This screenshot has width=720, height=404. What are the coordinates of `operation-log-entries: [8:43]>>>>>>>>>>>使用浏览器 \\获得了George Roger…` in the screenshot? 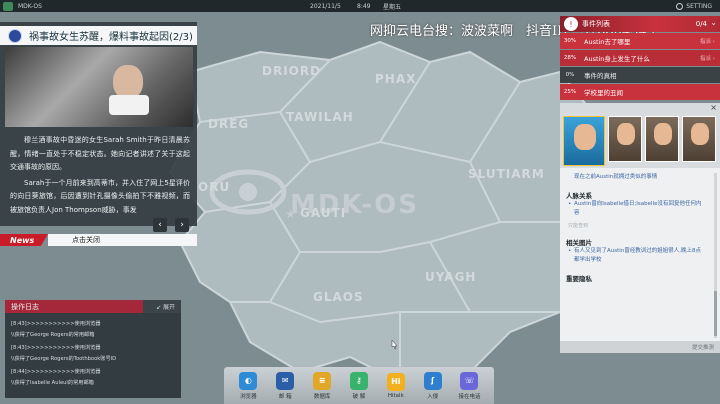 It's located at (93, 353).